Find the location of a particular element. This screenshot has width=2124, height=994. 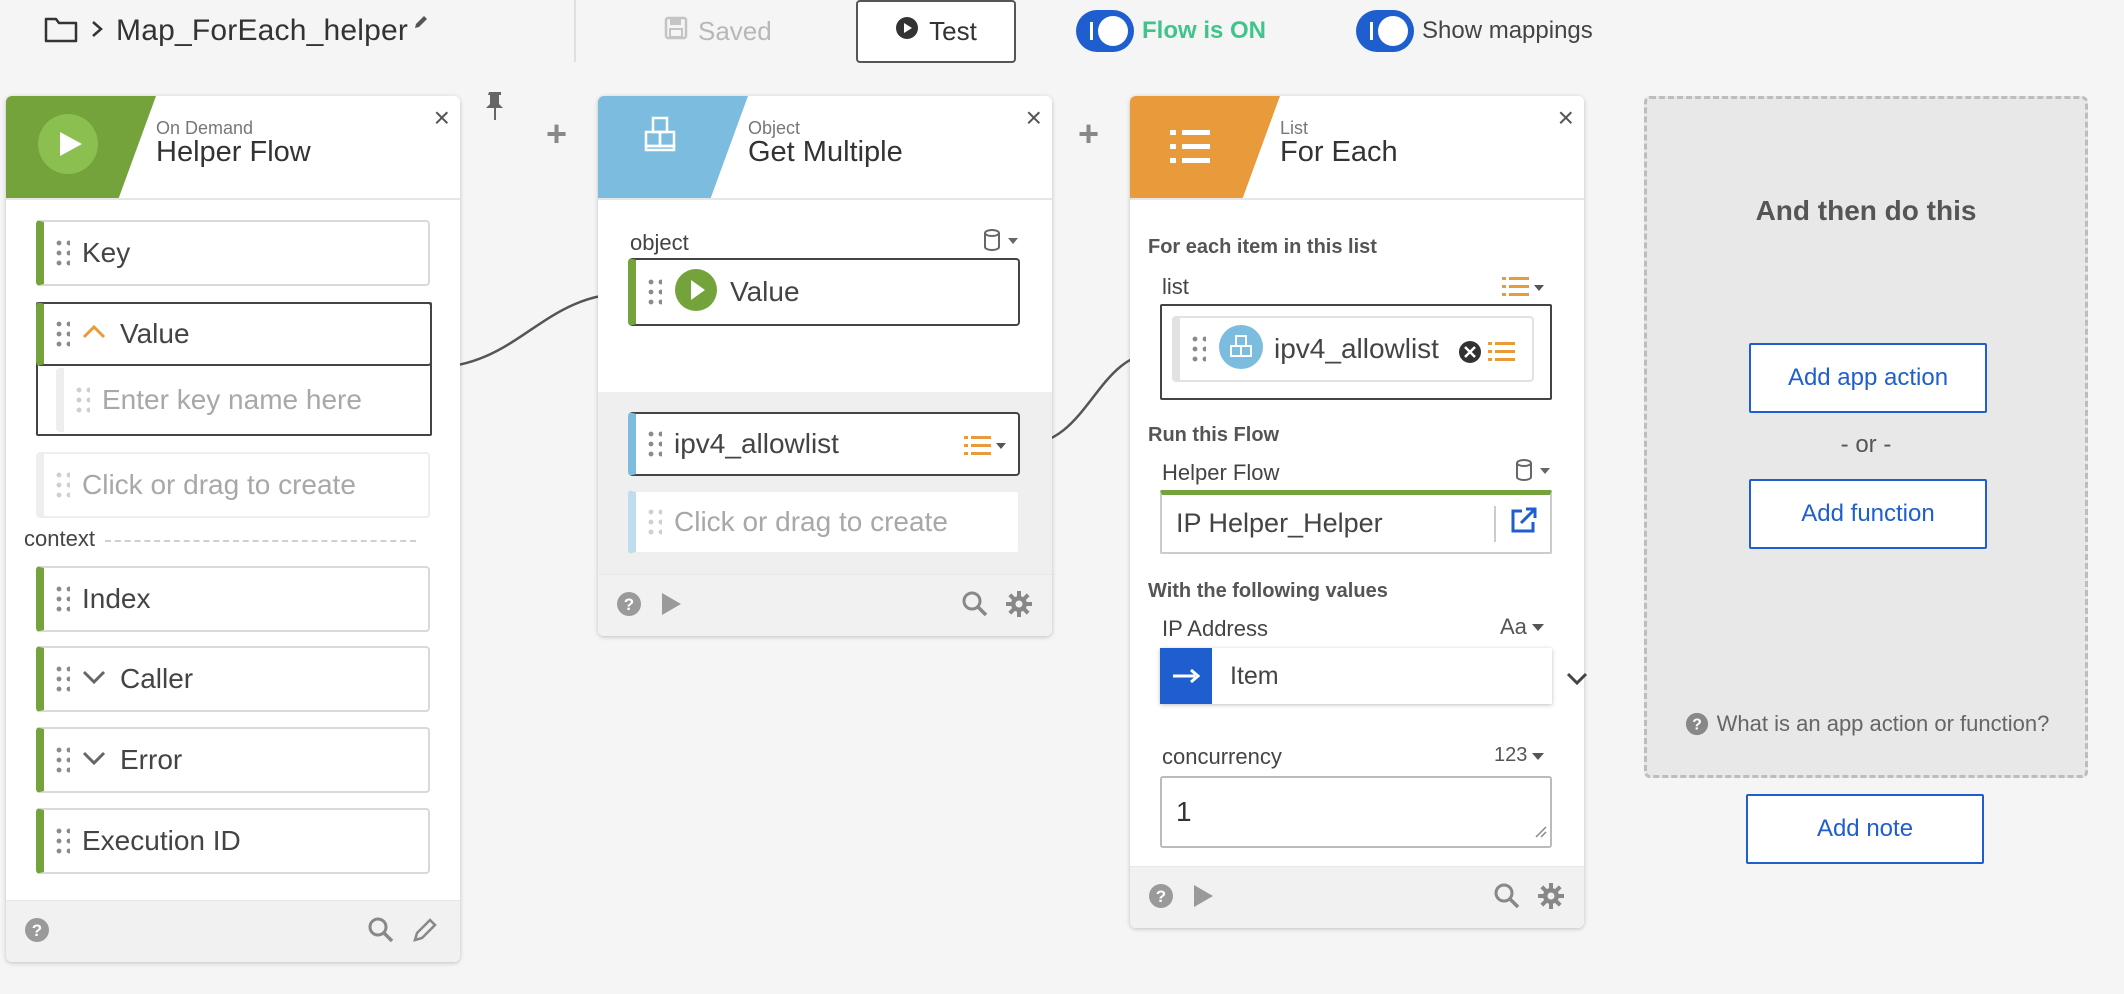

test-button: Test is located at coordinates (936, 31).